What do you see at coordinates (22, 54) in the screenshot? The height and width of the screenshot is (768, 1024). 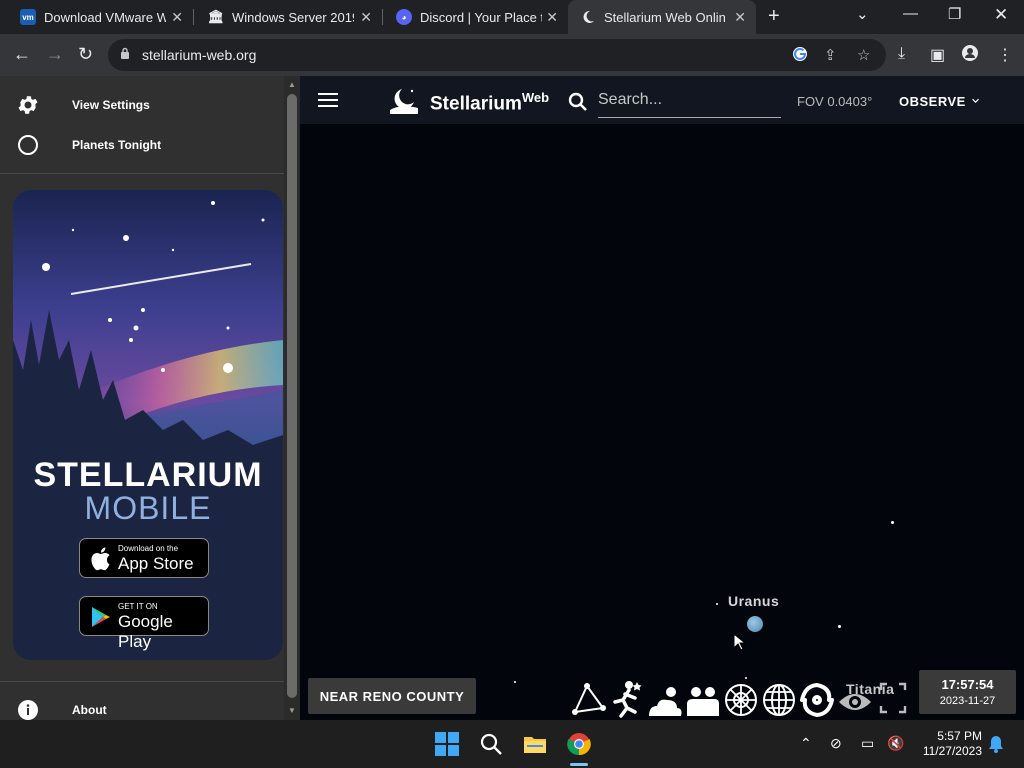 I see `back-button: ←` at bounding box center [22, 54].